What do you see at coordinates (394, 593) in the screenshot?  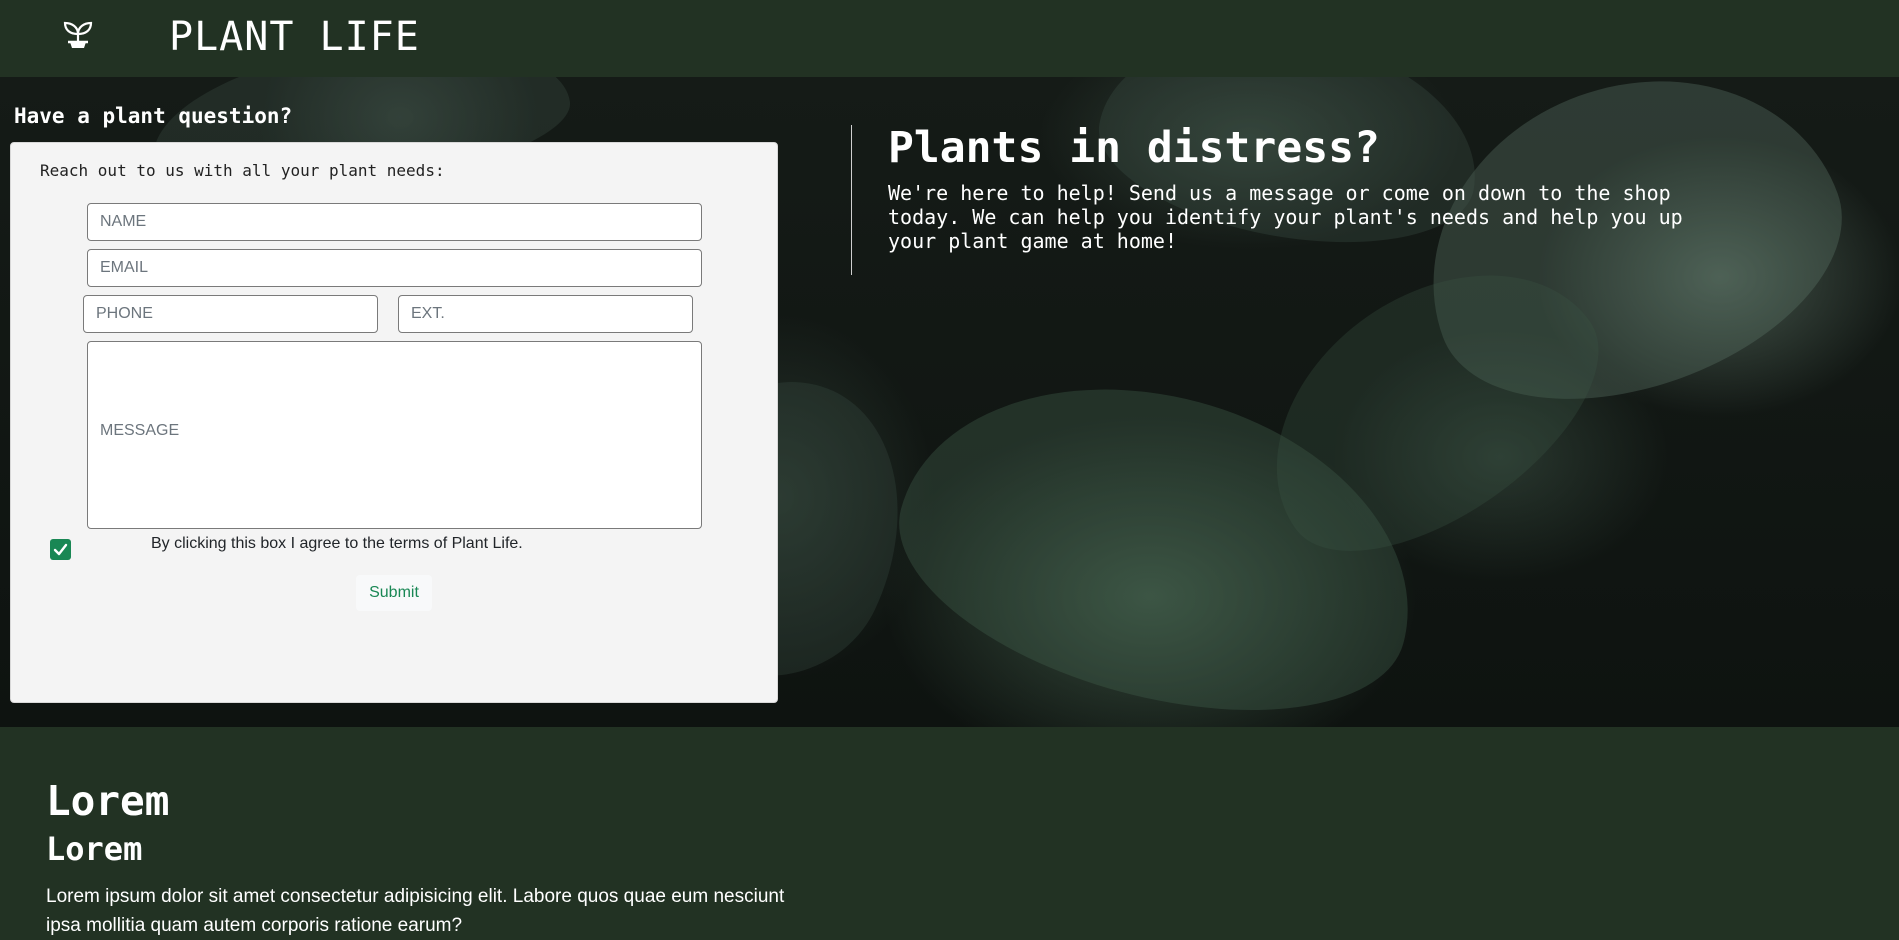 I see `submit-button: Submit` at bounding box center [394, 593].